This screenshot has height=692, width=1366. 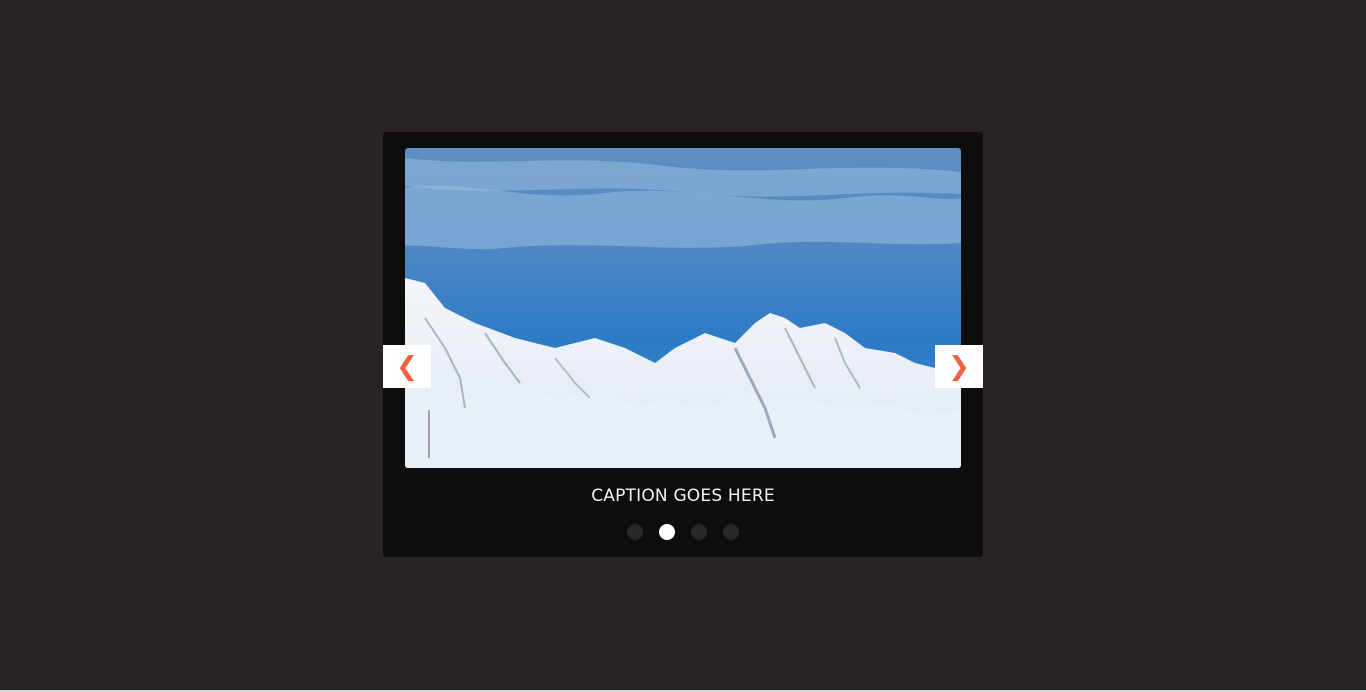 I want to click on chevron-left-icon: ❮, so click(x=407, y=366).